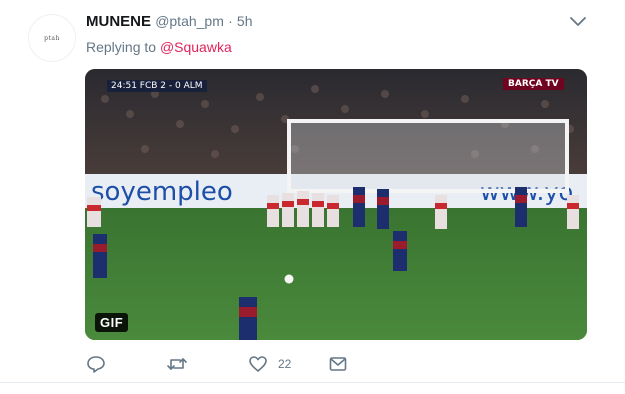 The width and height of the screenshot is (625, 394). I want to click on reply-icon, so click(96, 364).